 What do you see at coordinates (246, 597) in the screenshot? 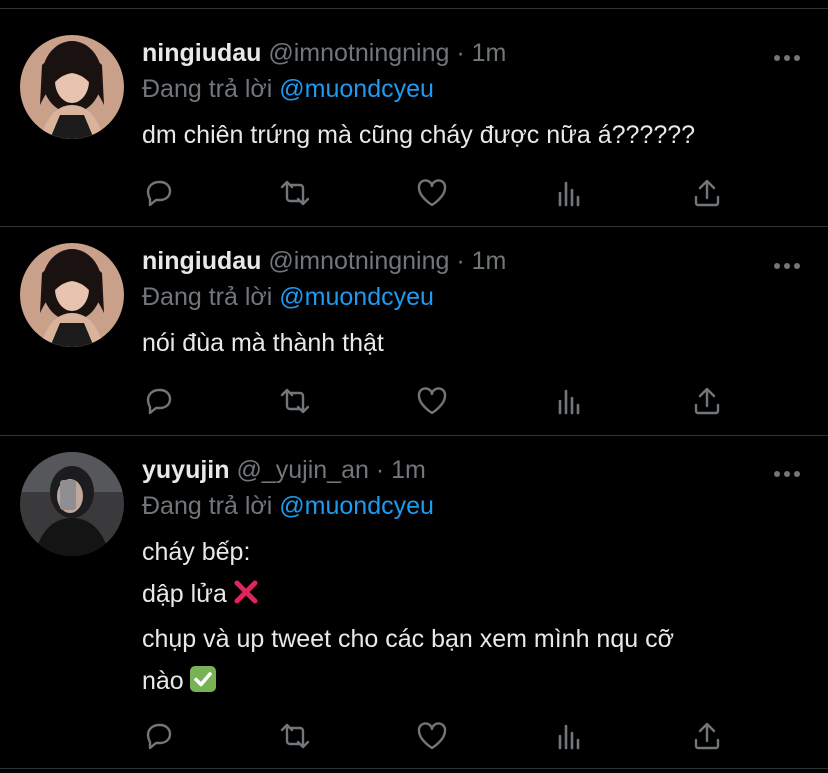
I see `cross-mark-emoji` at bounding box center [246, 597].